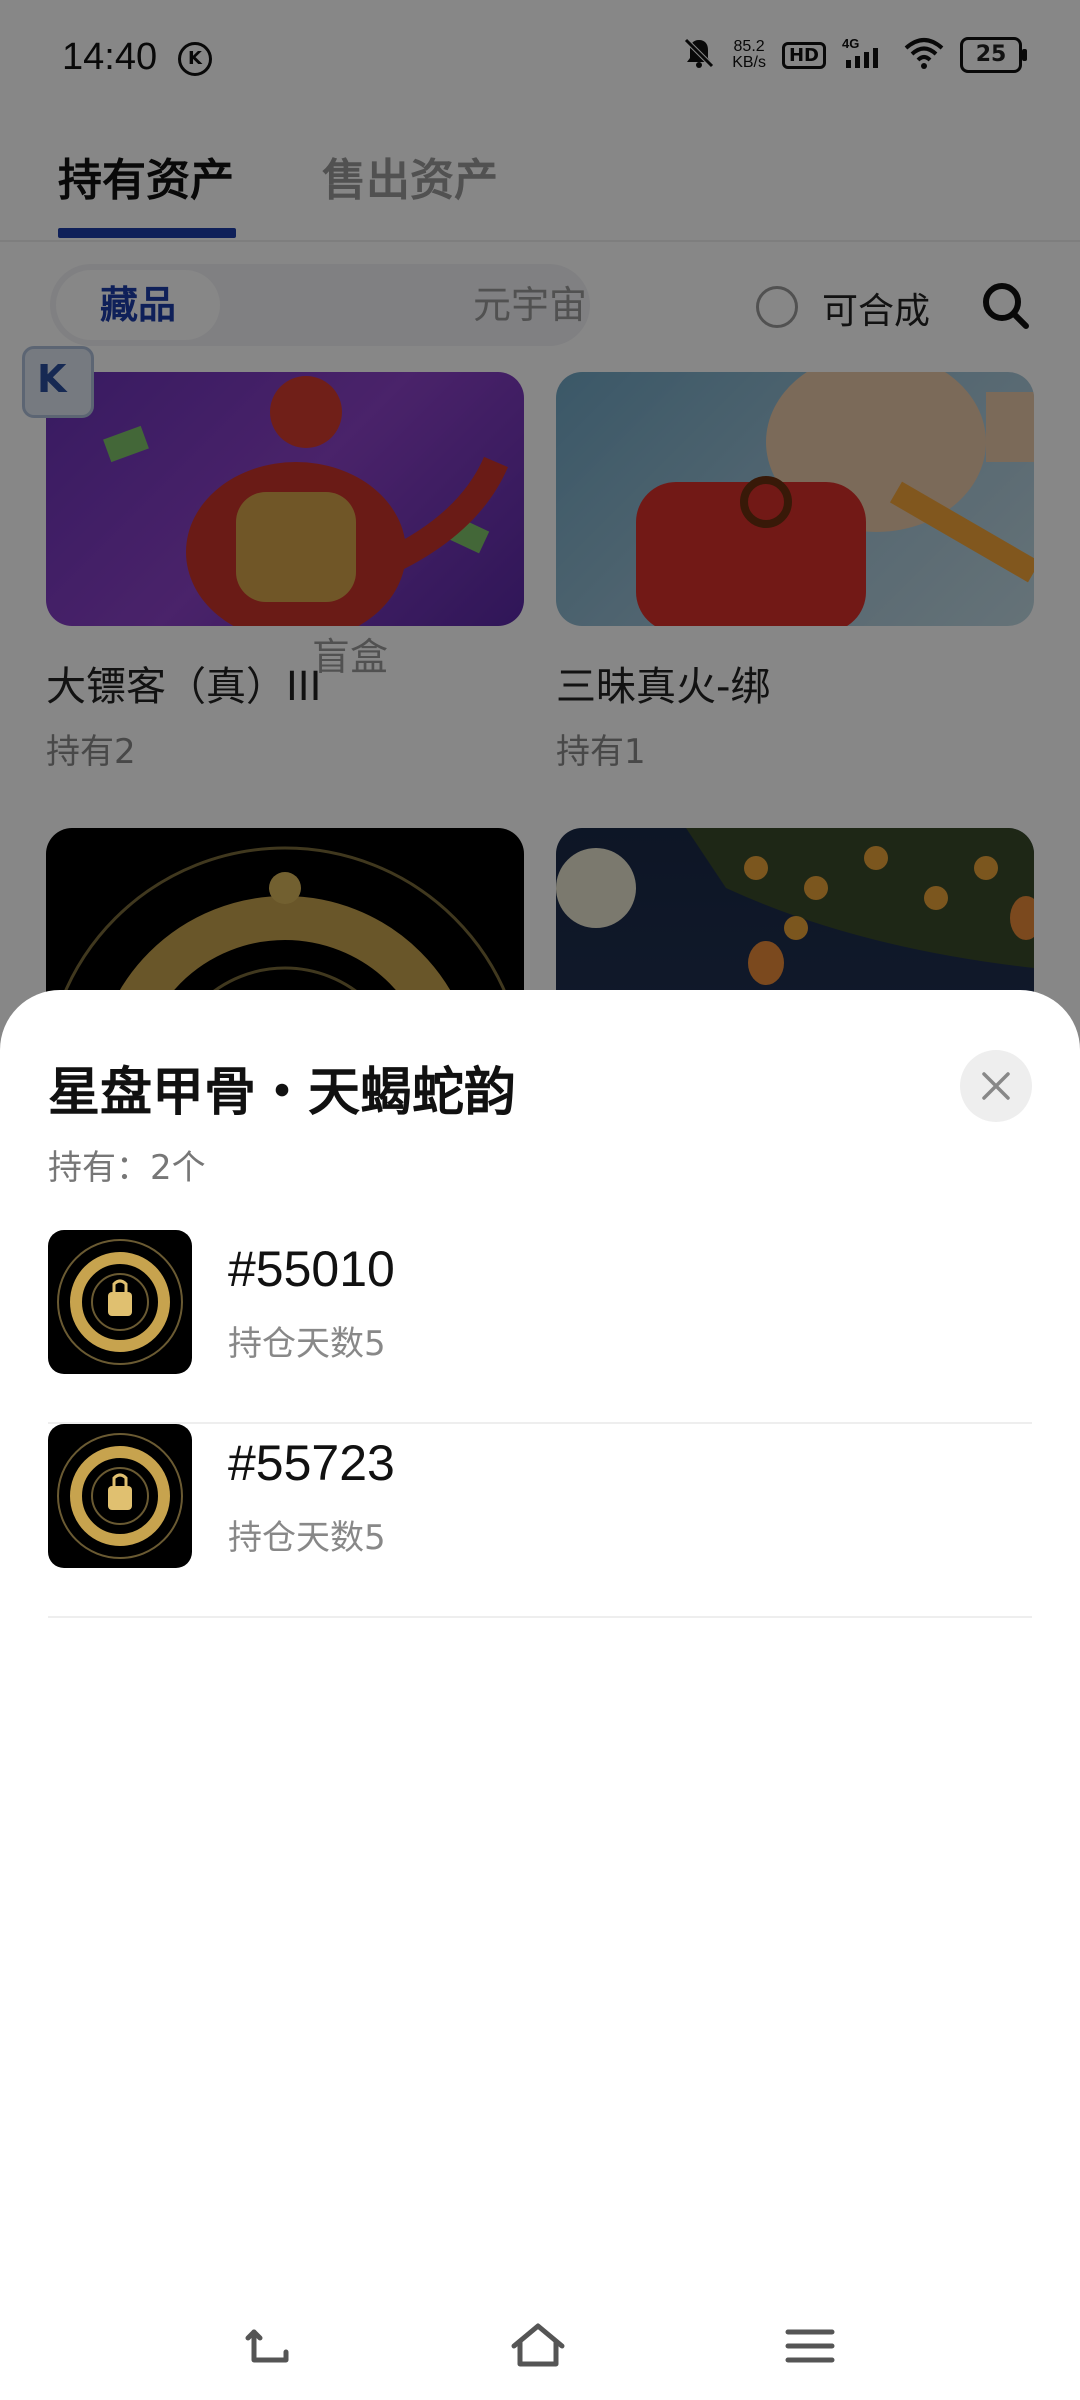 This screenshot has height=2400, width=1080. Describe the element at coordinates (996, 1086) in the screenshot. I see `close-icon` at that location.